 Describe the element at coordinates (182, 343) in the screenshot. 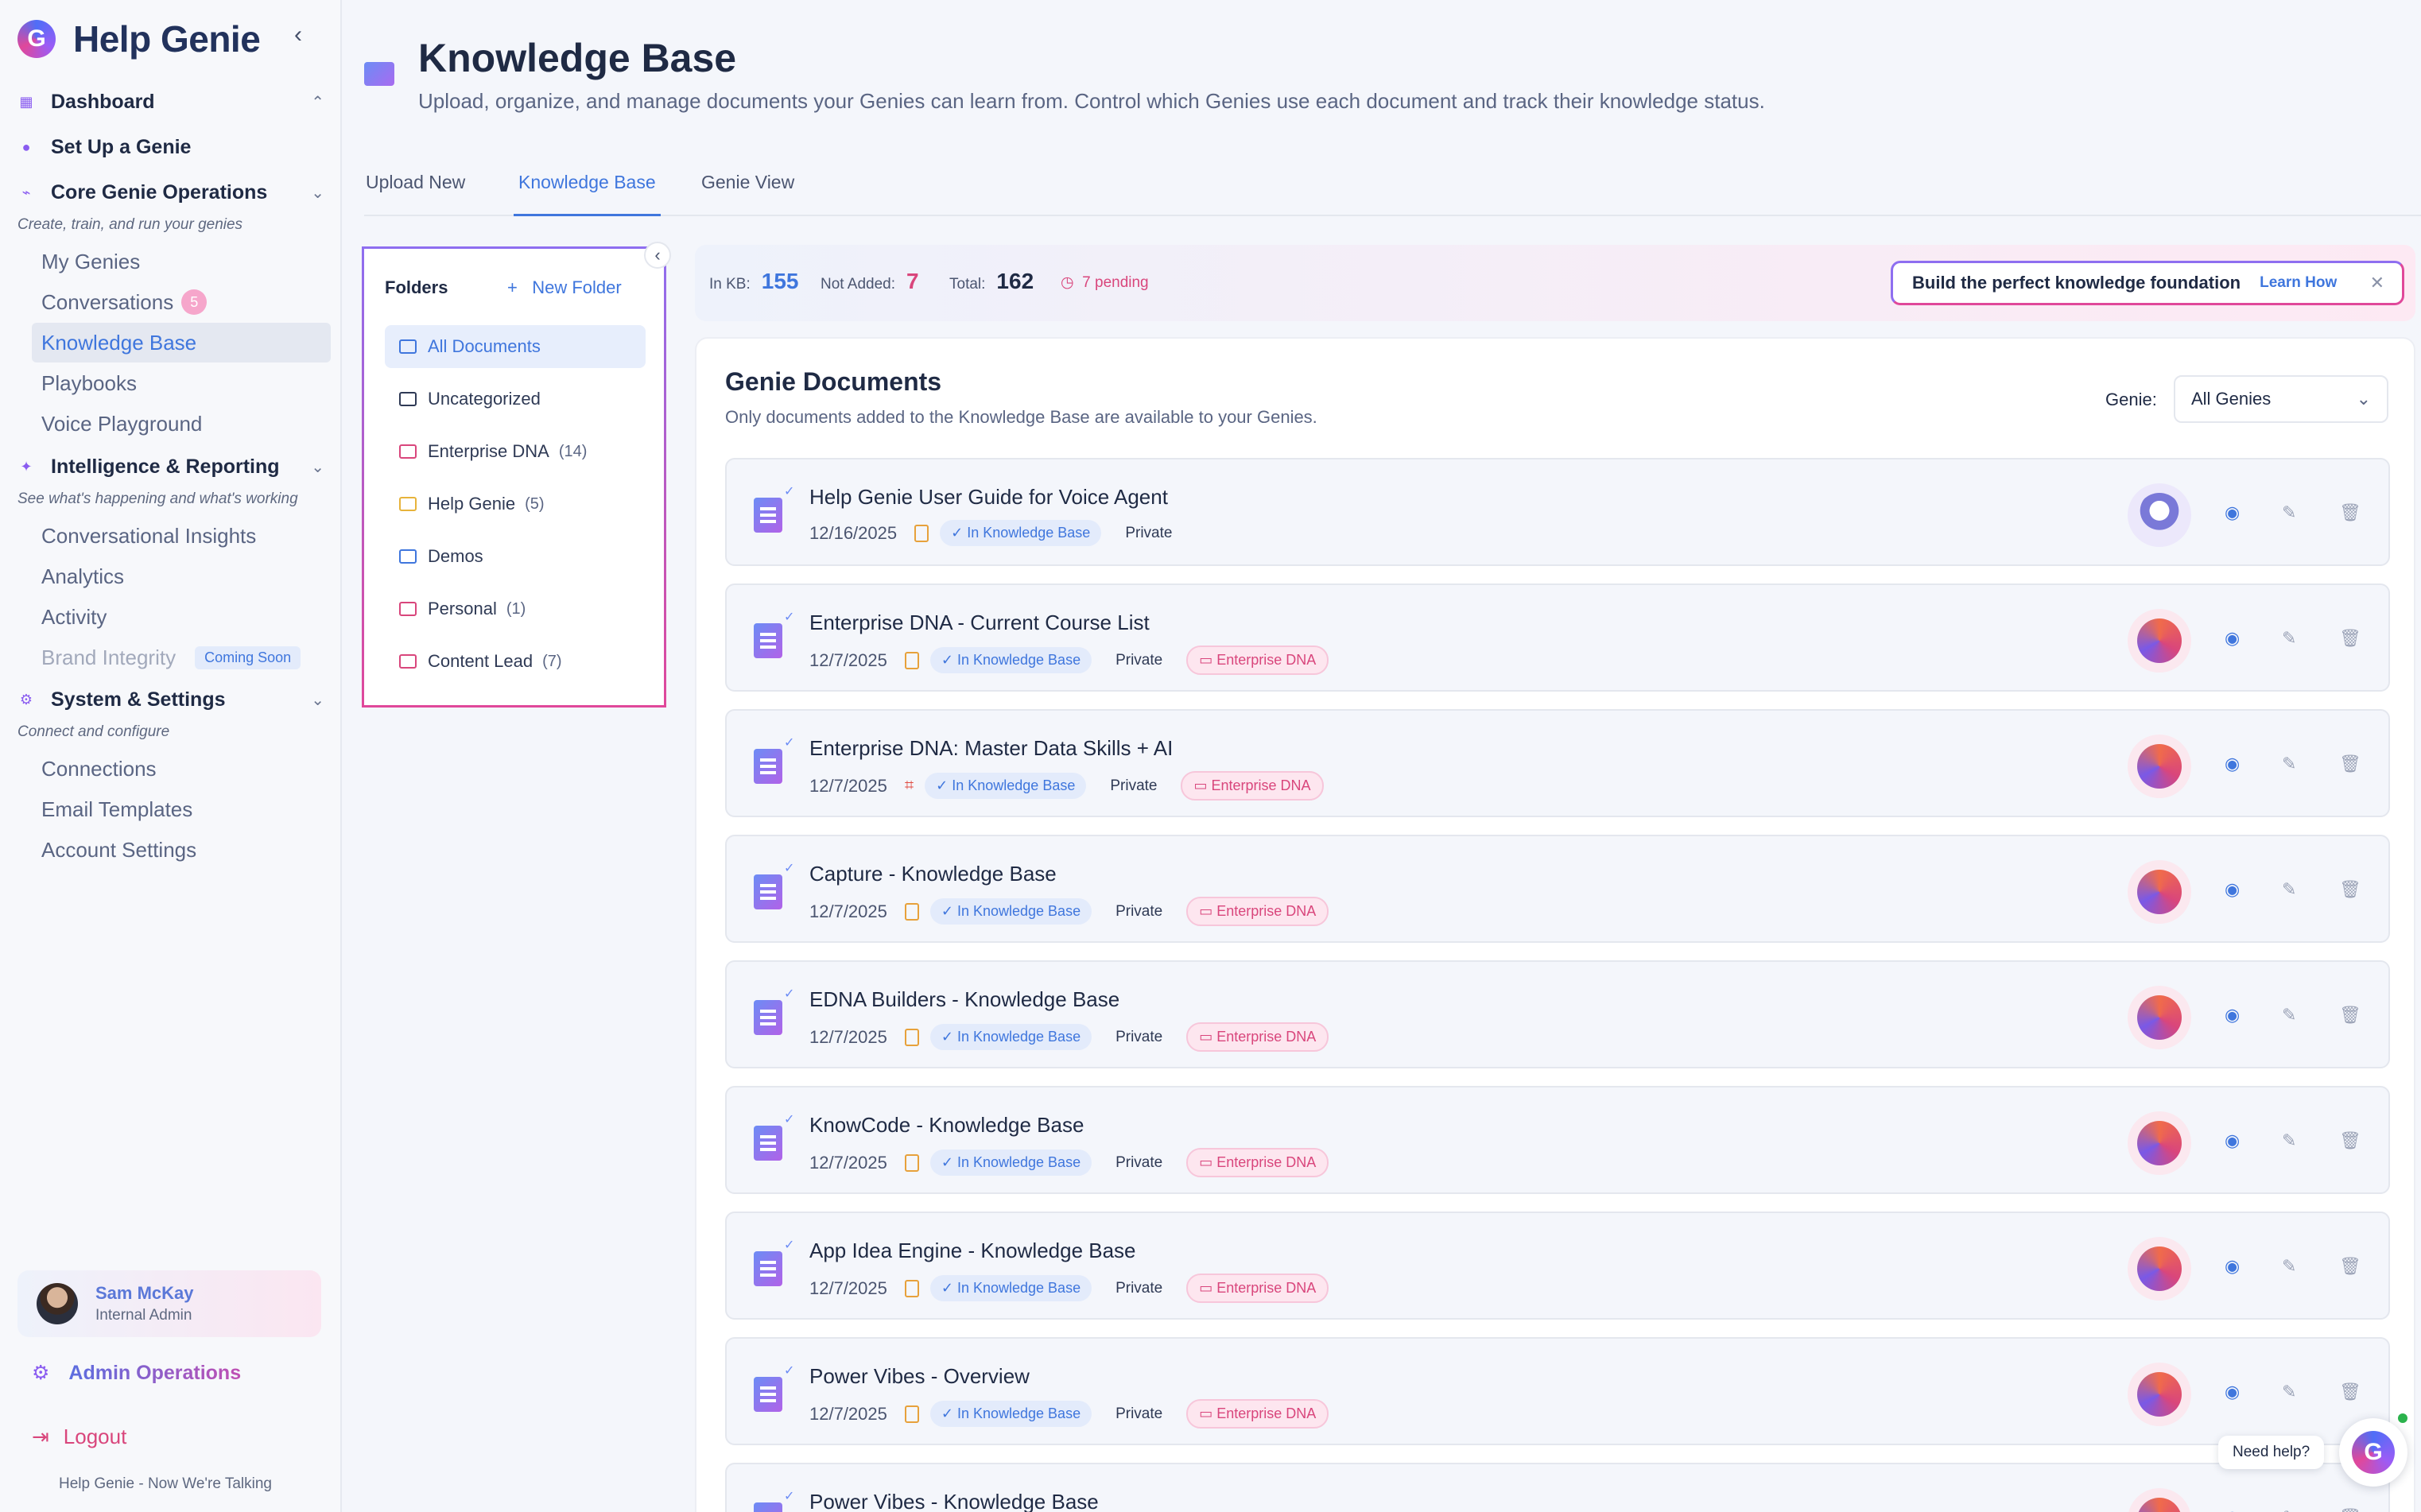

I see `sidebar-item-knowledge-base: Knowledge Base` at that location.